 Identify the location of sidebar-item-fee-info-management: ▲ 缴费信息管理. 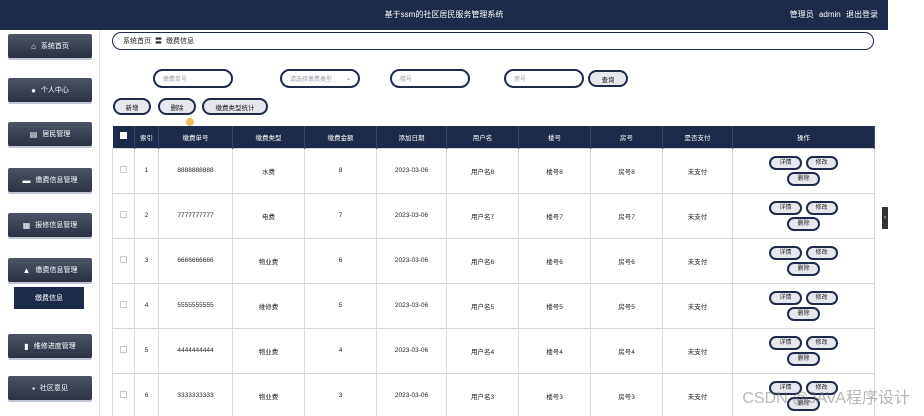
(50, 270).